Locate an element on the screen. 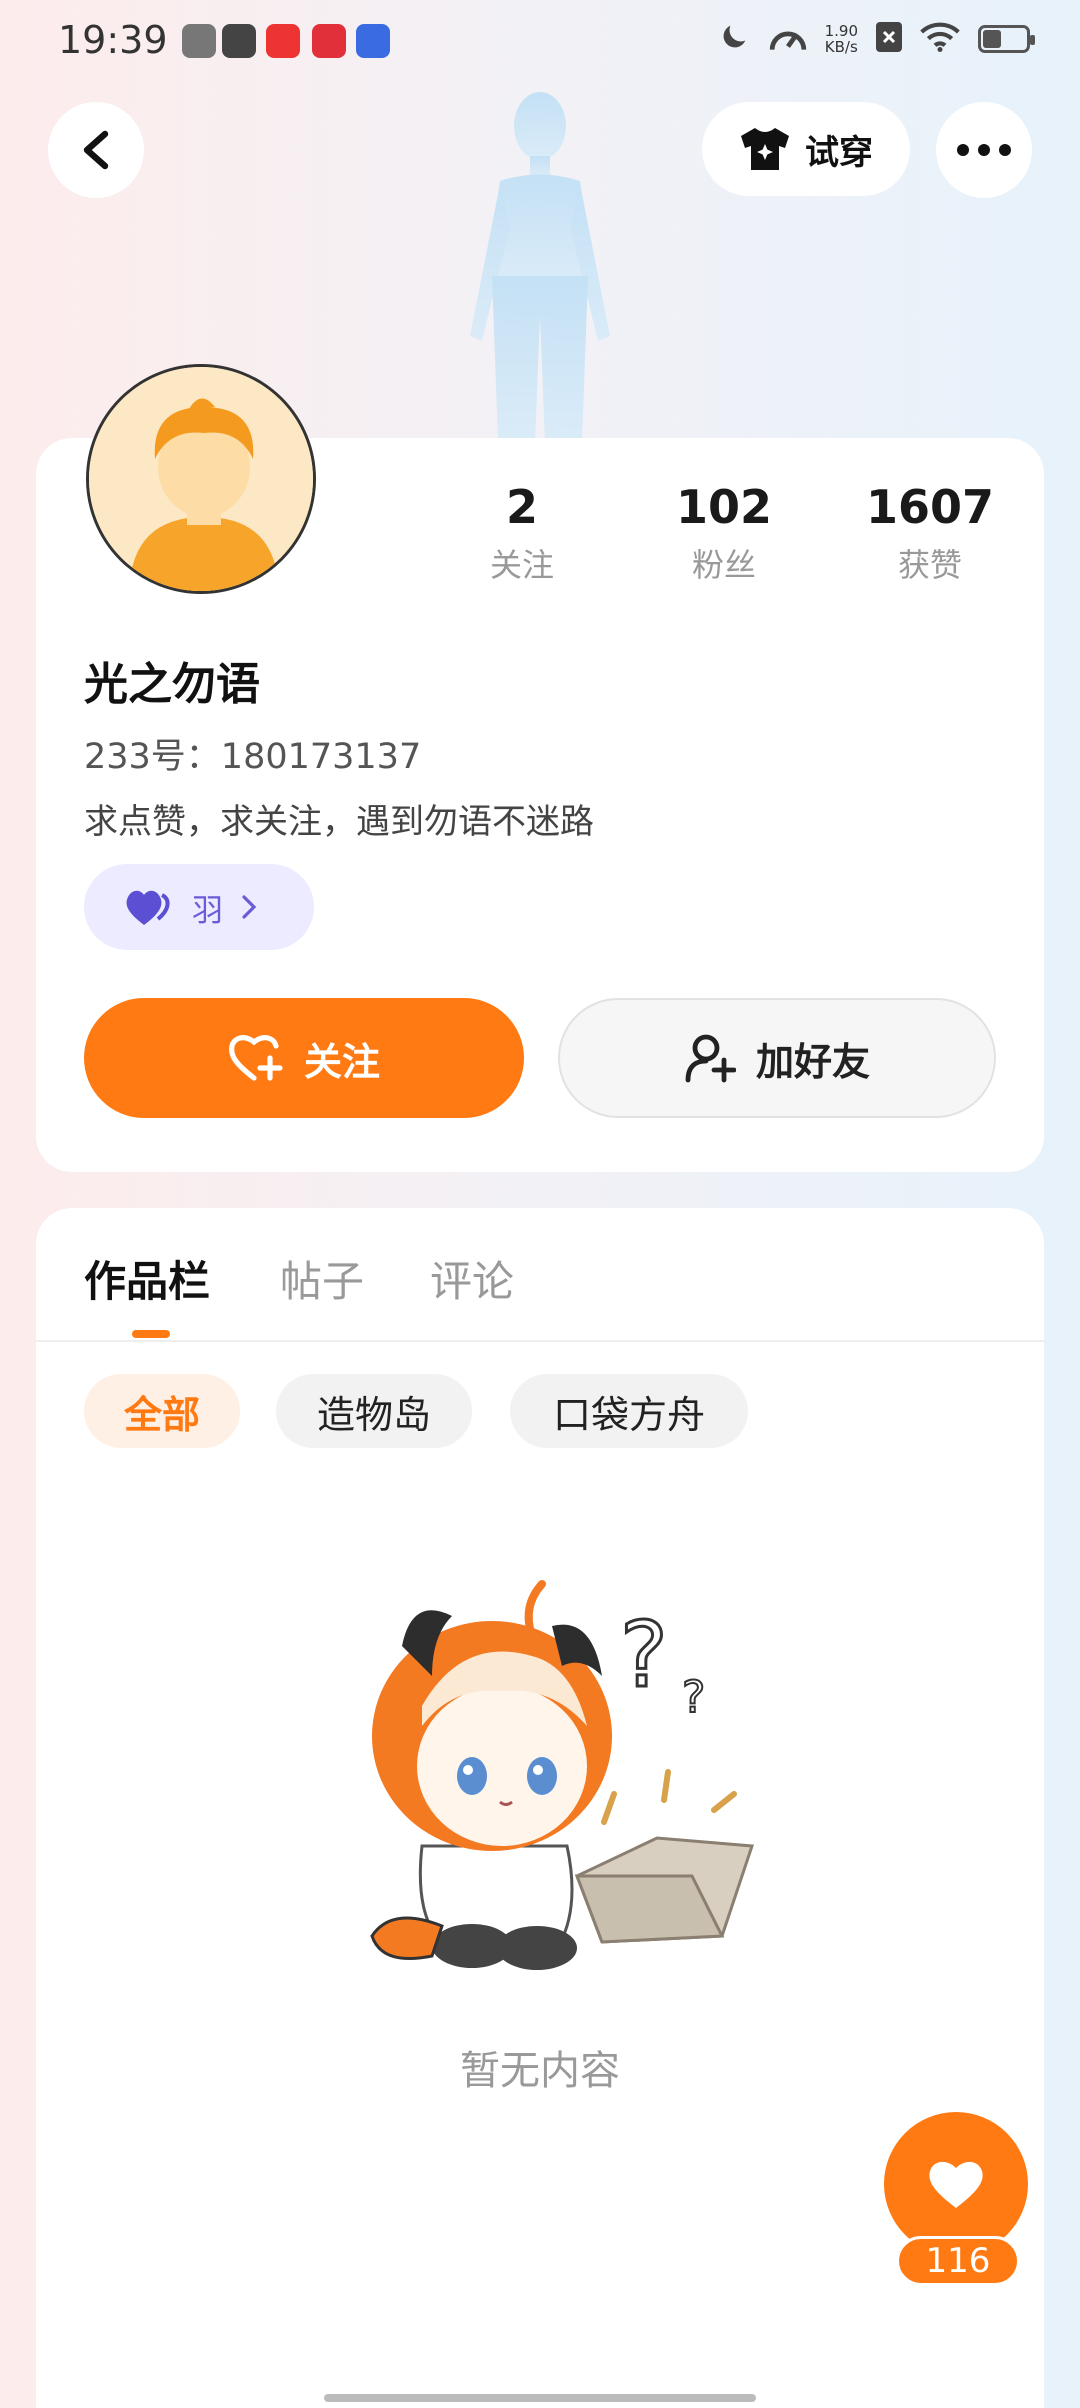 The width and height of the screenshot is (1080, 2408). notification-bag-icon is located at coordinates (239, 41).